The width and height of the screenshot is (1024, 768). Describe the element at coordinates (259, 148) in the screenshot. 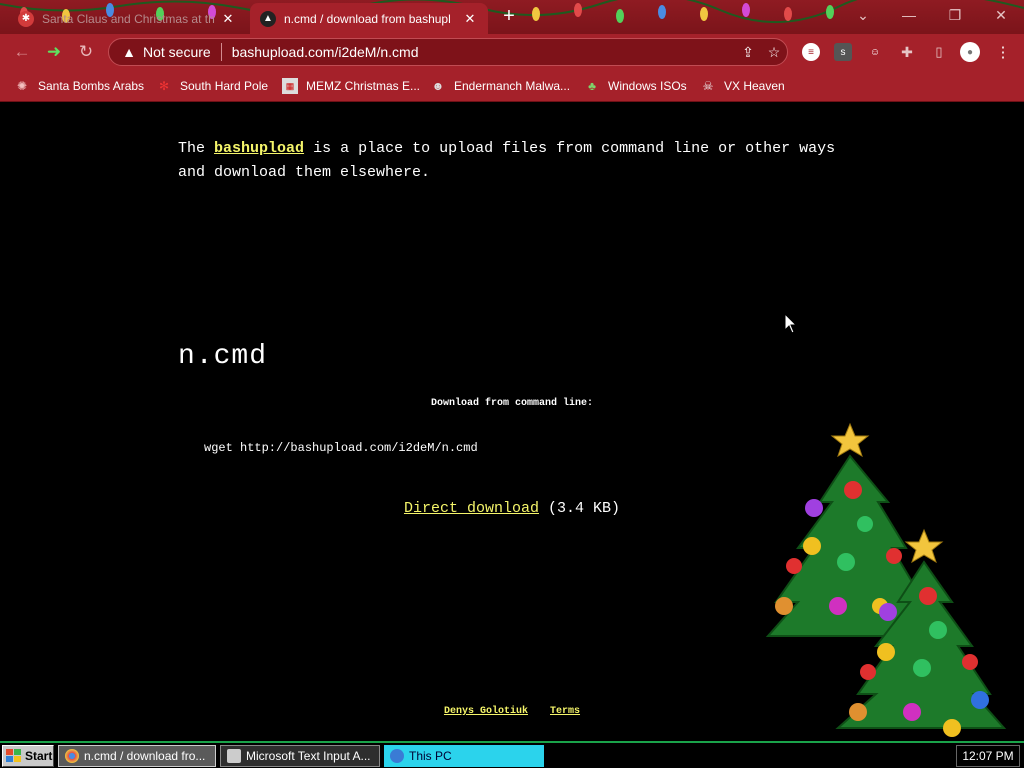

I see `bashupload-link: bashupload` at that location.